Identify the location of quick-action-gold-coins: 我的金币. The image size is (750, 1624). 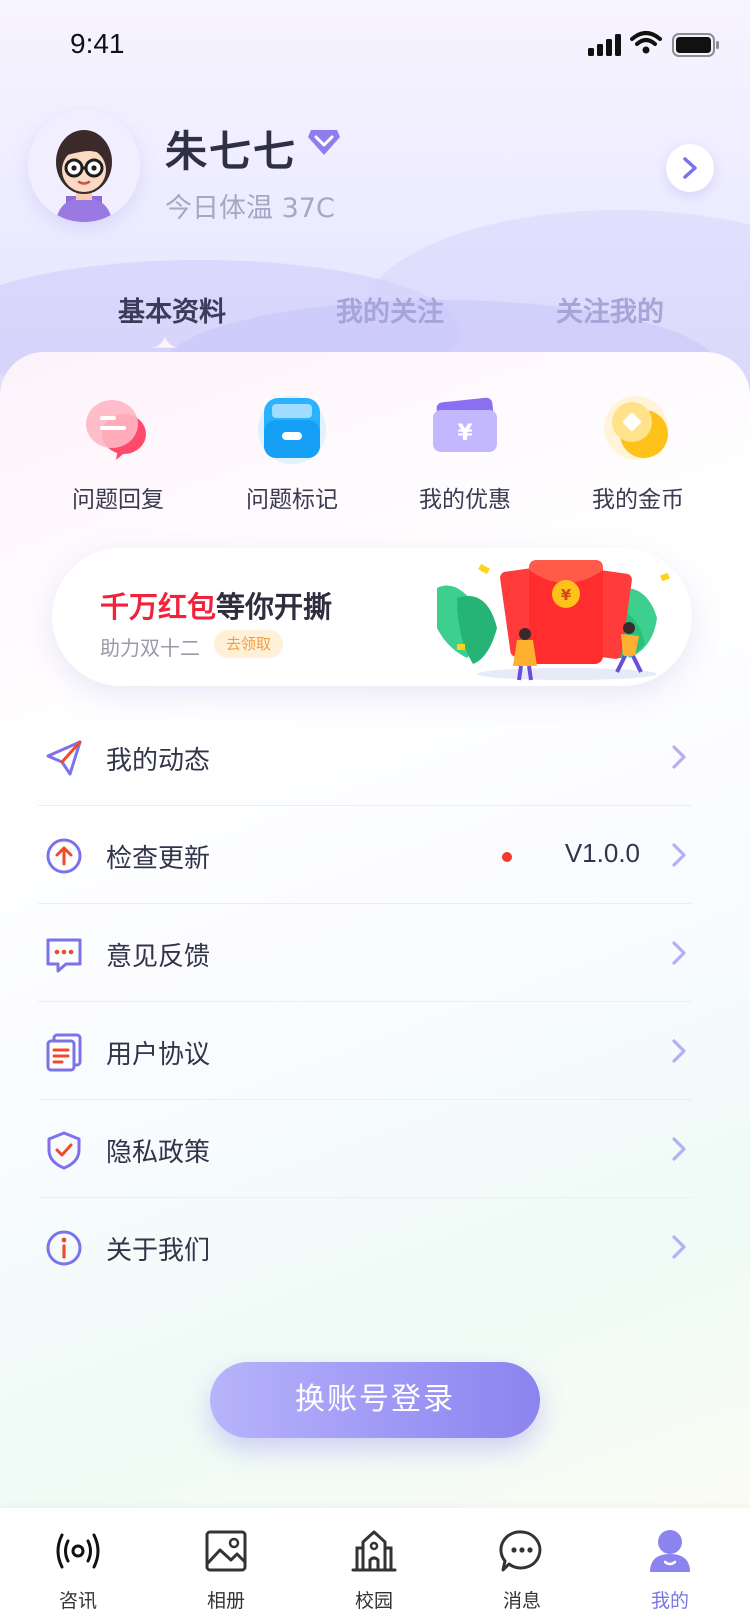
(638, 452).